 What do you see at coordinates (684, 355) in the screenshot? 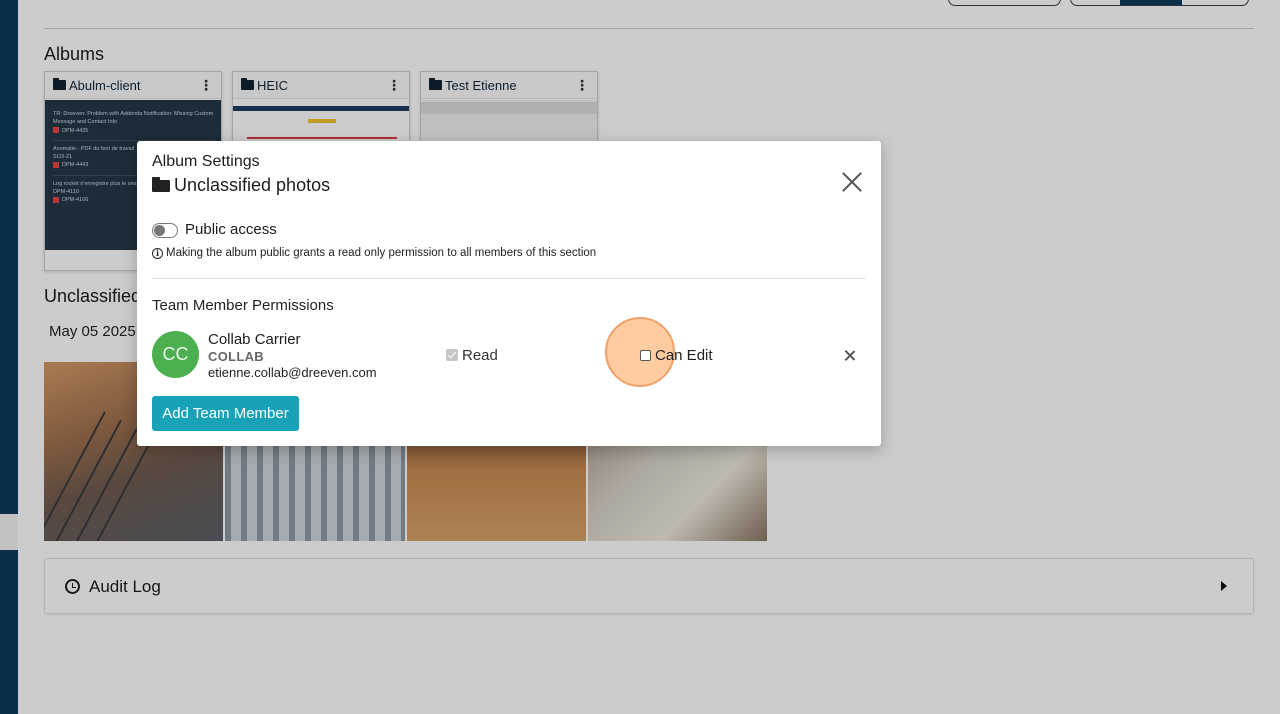
I see `can-edit-label: Can Edit` at bounding box center [684, 355].